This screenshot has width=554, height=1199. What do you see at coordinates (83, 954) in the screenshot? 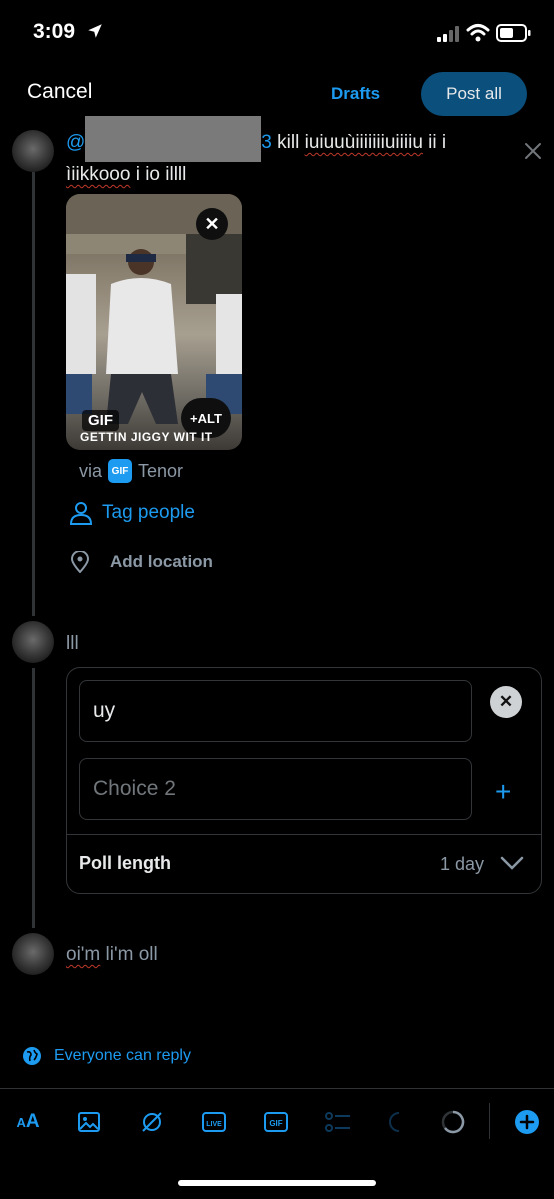
I see `misspelled-word: oi'm` at bounding box center [83, 954].